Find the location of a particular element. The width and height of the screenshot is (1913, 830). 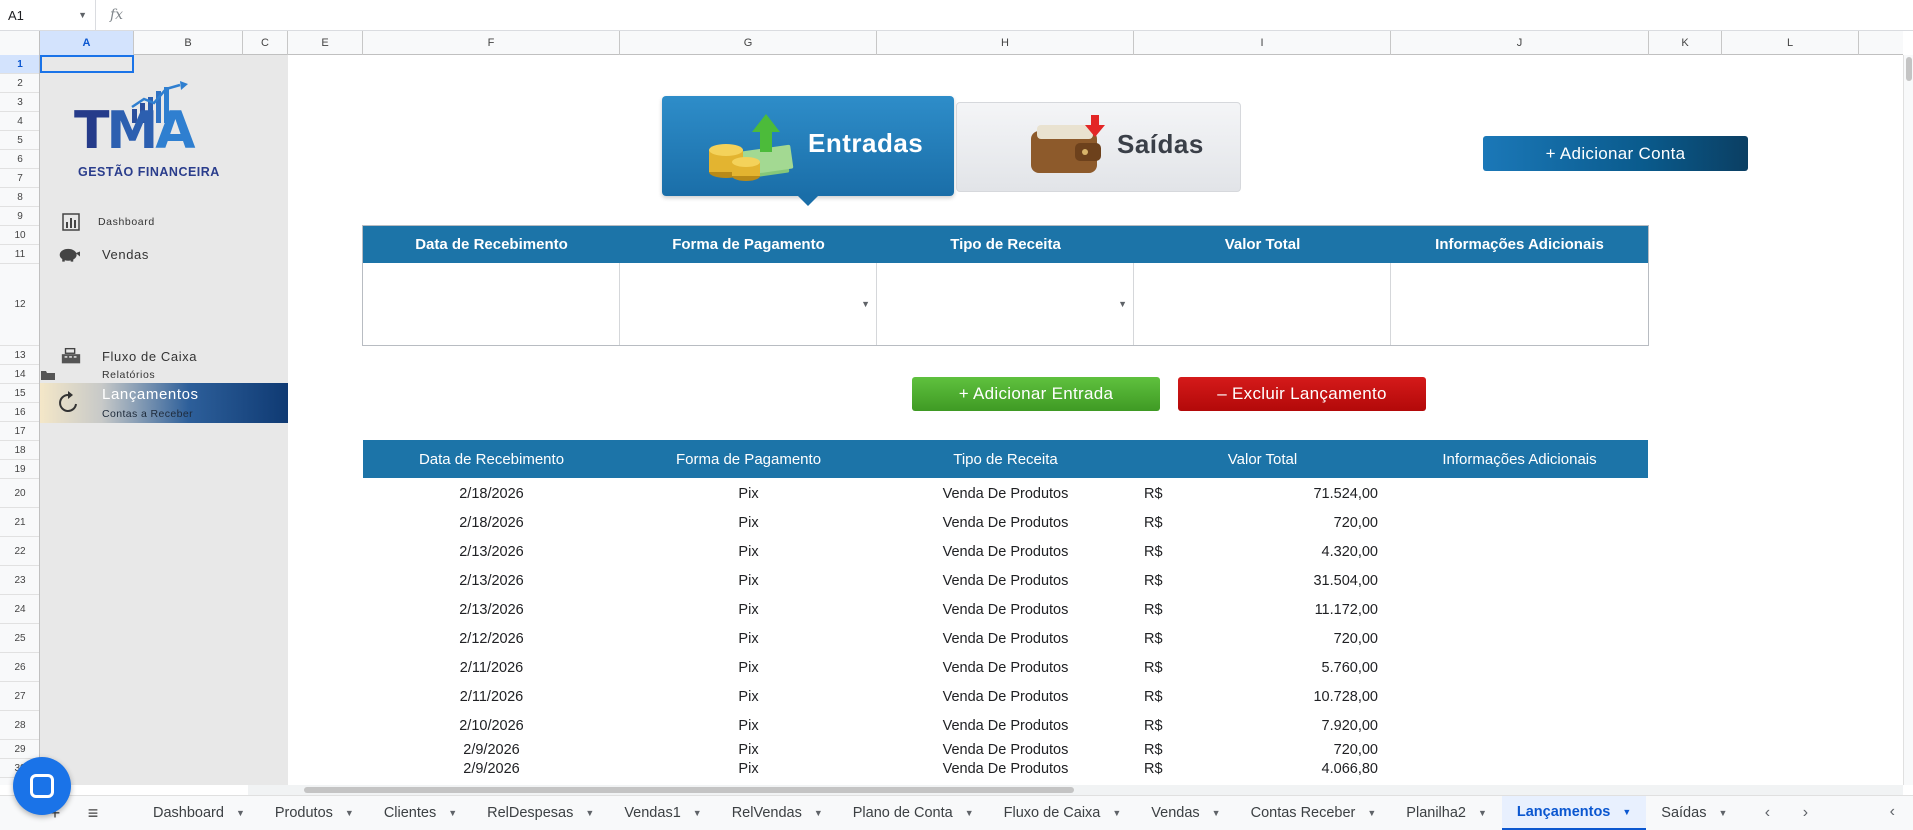

column-header-a: A is located at coordinates (87, 43).